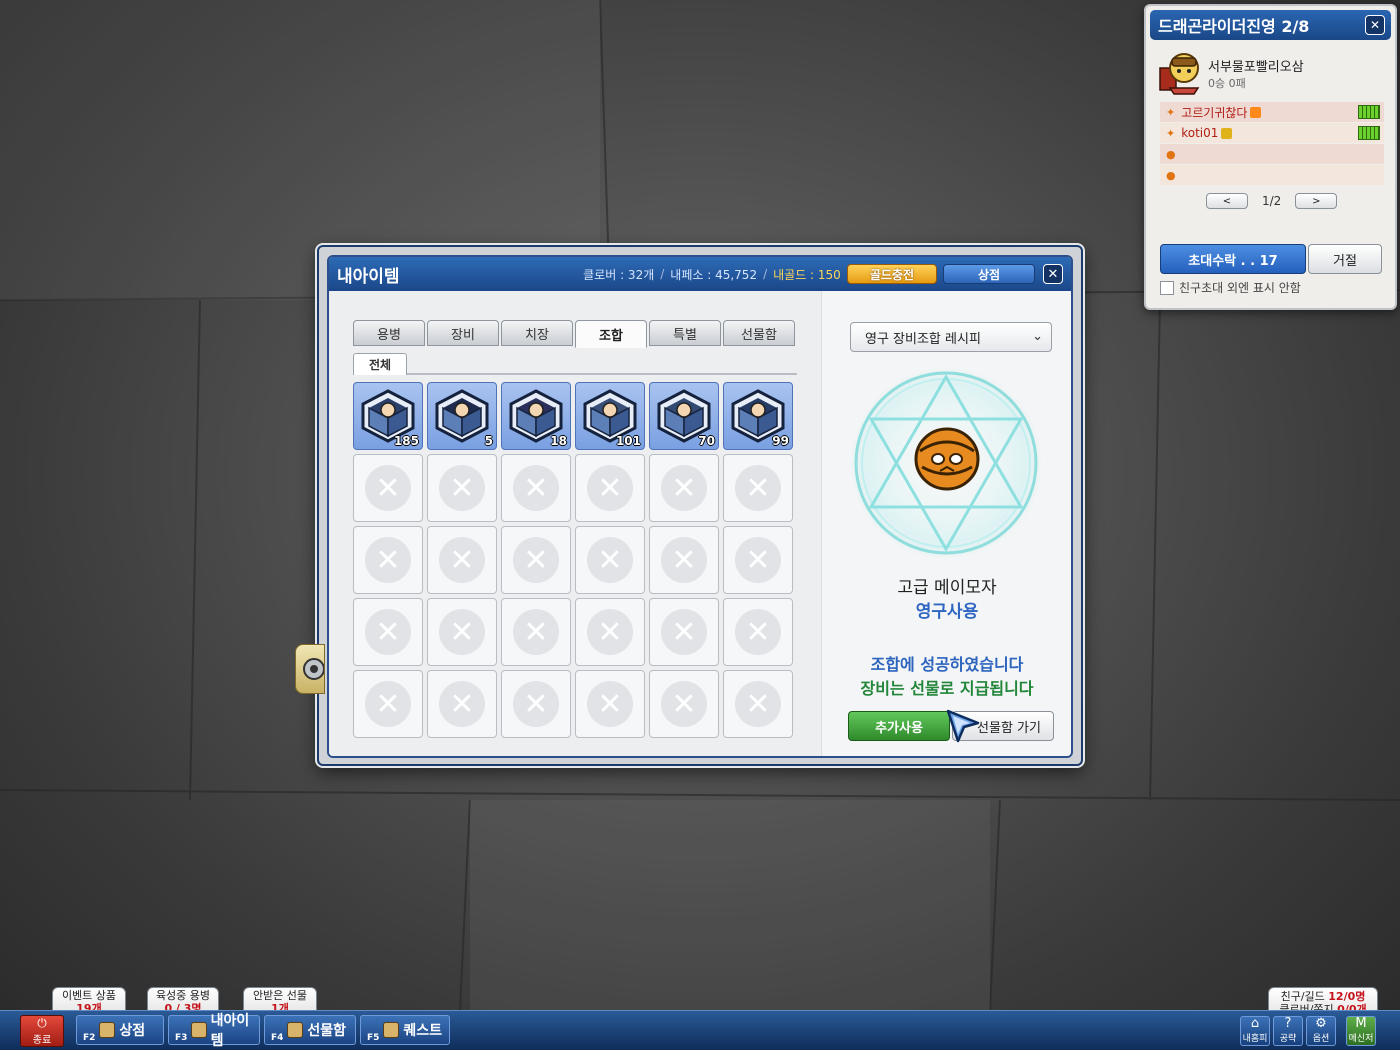  What do you see at coordinates (181, 1038) in the screenshot?
I see `hotkey-label: F3` at bounding box center [181, 1038].